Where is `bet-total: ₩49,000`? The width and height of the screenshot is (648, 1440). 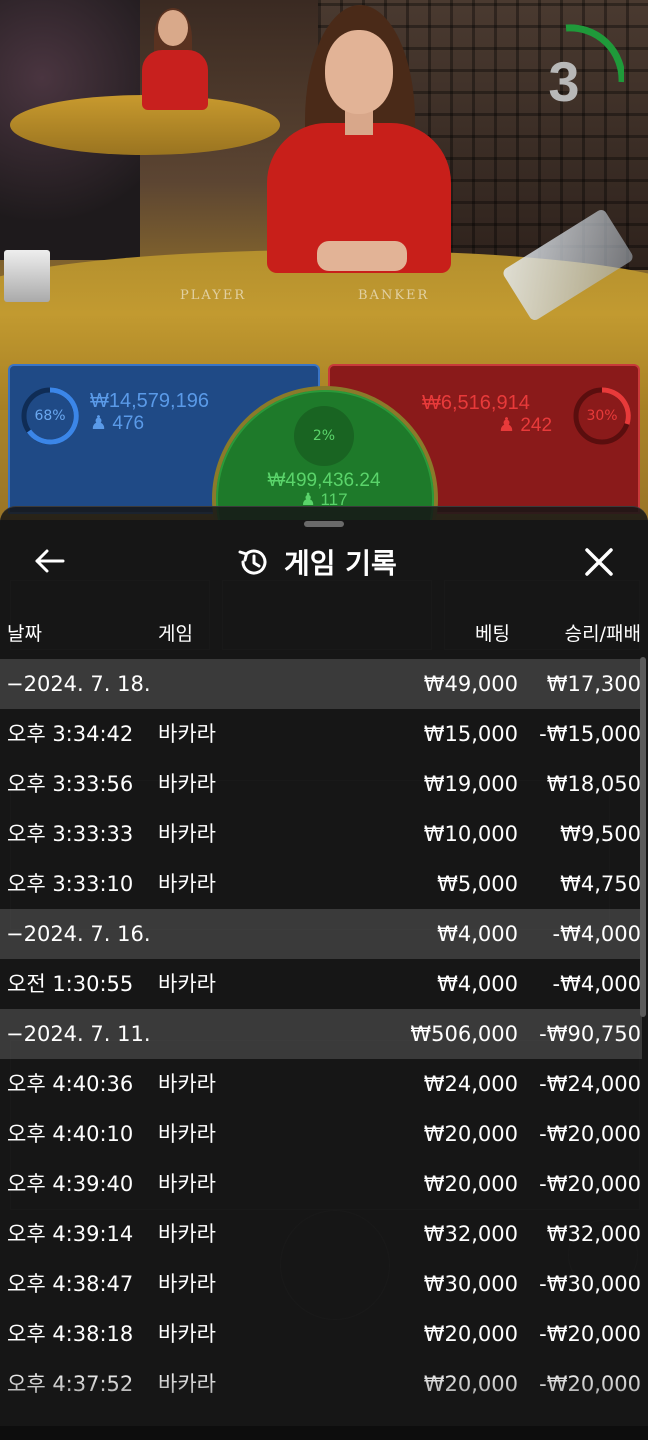
bet-total: ₩49,000 is located at coordinates (470, 684).